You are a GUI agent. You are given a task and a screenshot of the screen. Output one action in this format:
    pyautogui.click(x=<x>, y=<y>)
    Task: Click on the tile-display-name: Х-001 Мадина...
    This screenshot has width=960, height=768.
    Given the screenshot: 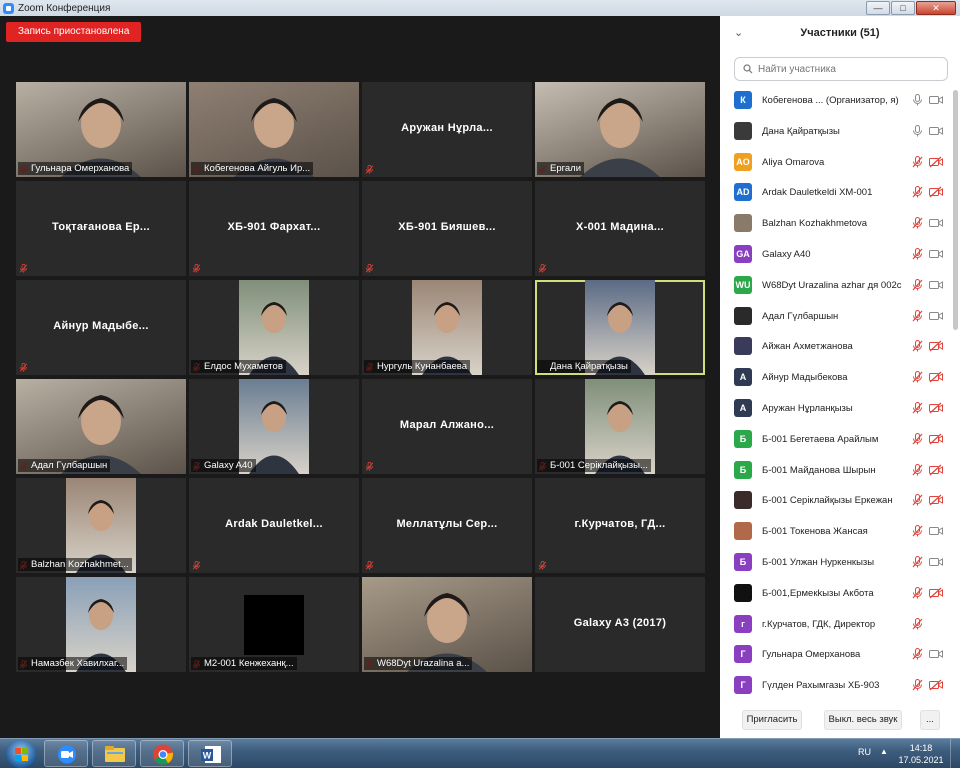 What is the action you would take?
    pyautogui.click(x=620, y=227)
    